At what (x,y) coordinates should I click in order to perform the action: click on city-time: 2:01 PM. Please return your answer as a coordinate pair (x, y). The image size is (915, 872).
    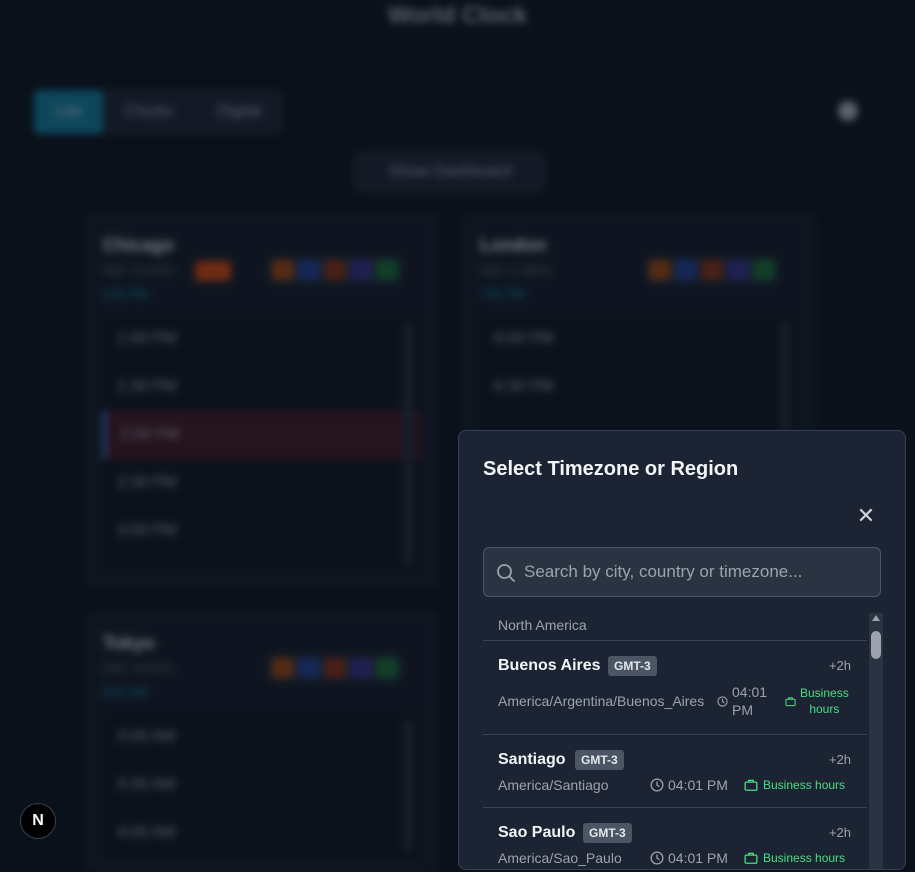
    Looking at the image, I should click on (125, 294).